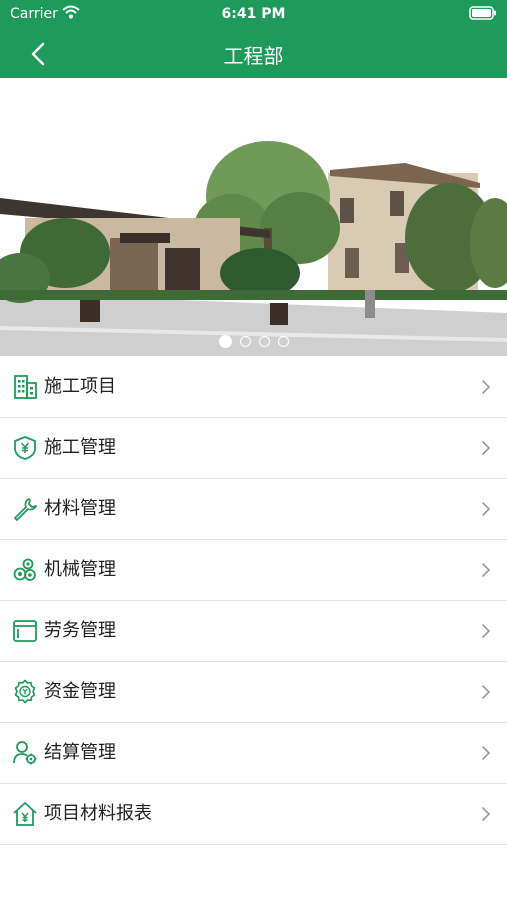 The image size is (507, 900). I want to click on menu-item-label: 机械管理, so click(80, 569).